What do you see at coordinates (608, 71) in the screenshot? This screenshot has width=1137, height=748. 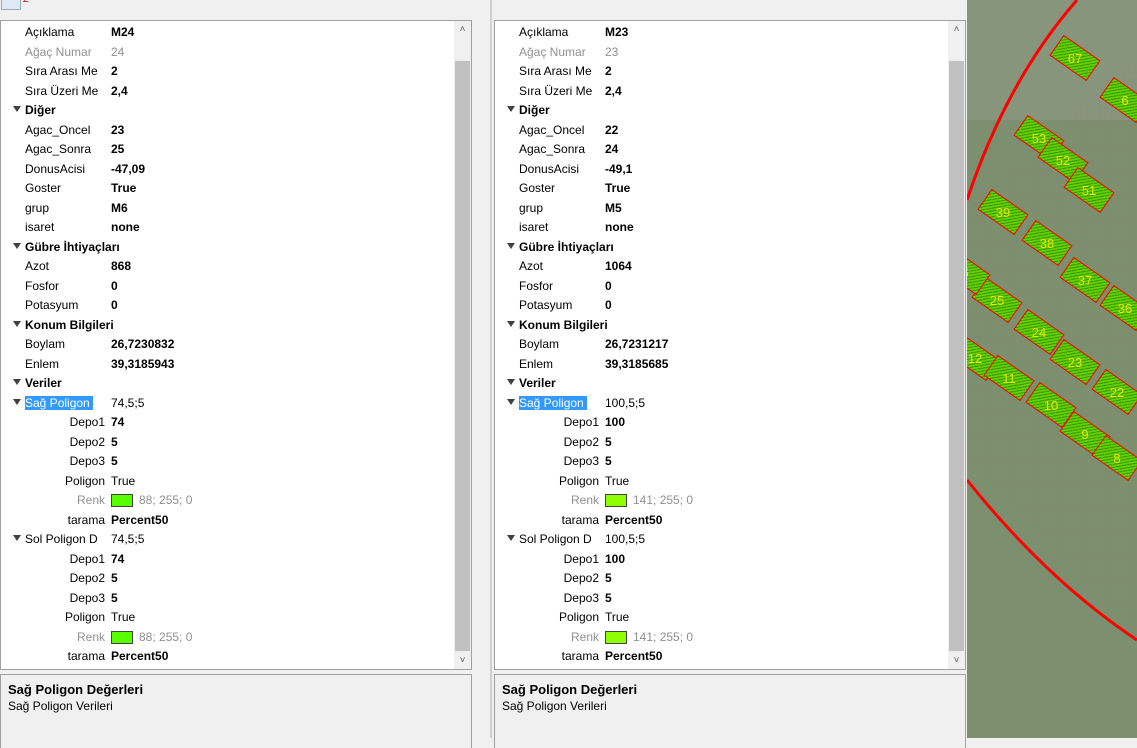 I see `property-value: 2` at bounding box center [608, 71].